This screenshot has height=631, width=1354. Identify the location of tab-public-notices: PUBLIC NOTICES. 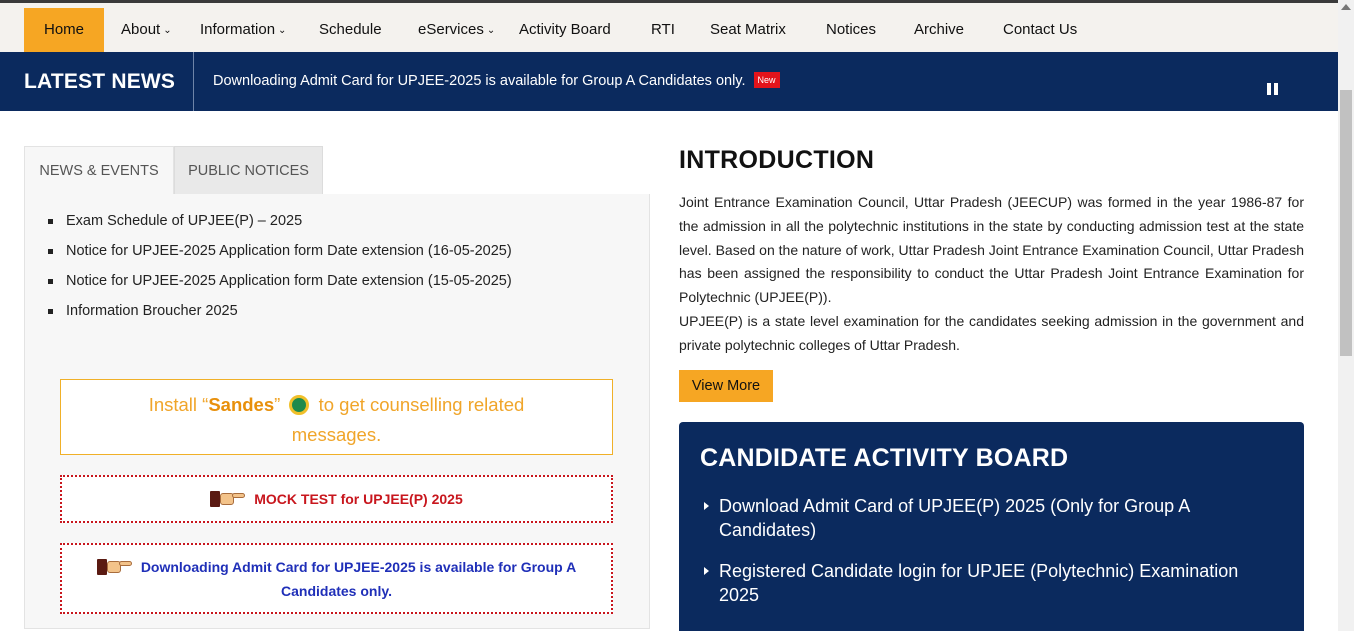
(248, 170).